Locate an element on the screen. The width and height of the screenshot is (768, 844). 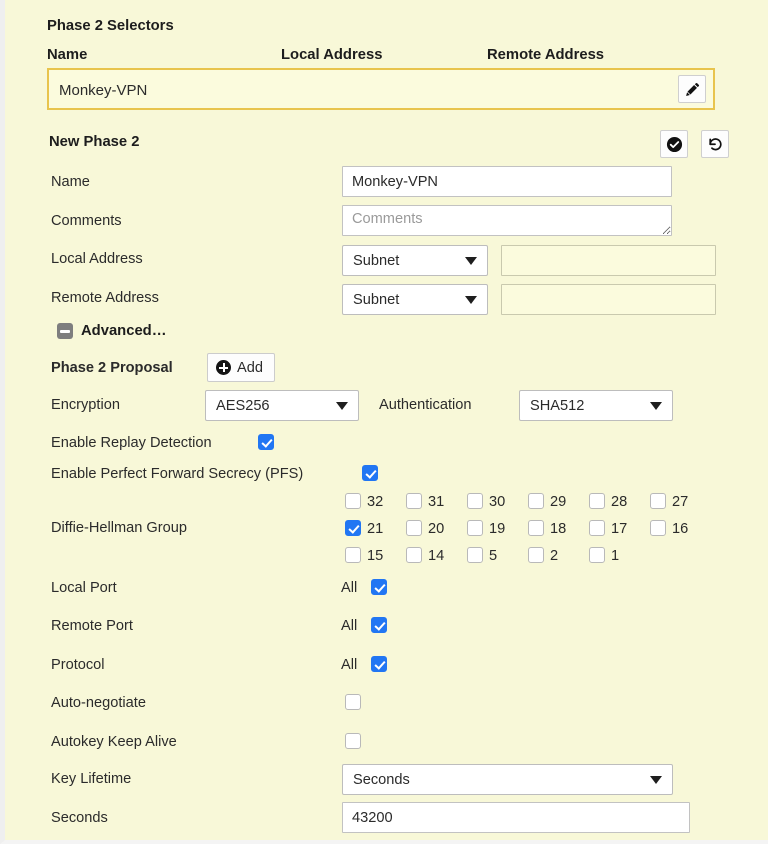
autokey-keep-alive-label: Autokey Keep Alive is located at coordinates (114, 742).